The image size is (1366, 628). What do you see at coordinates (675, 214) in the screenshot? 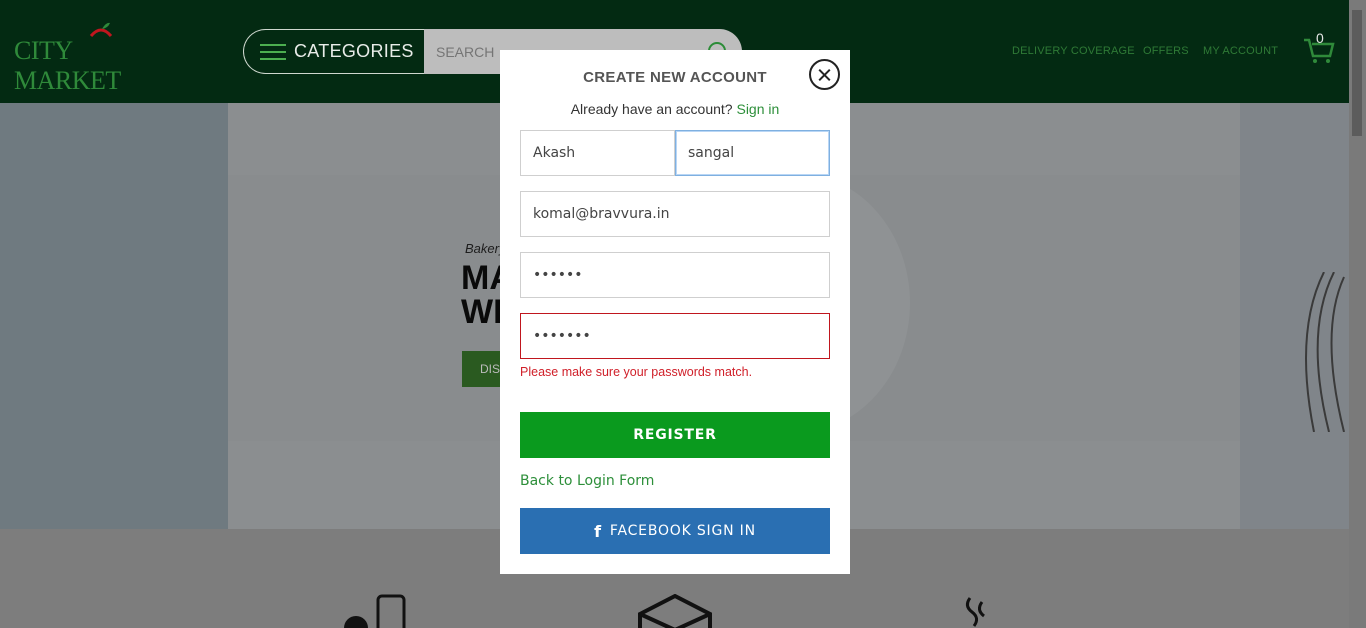
I see `email-field` at bounding box center [675, 214].